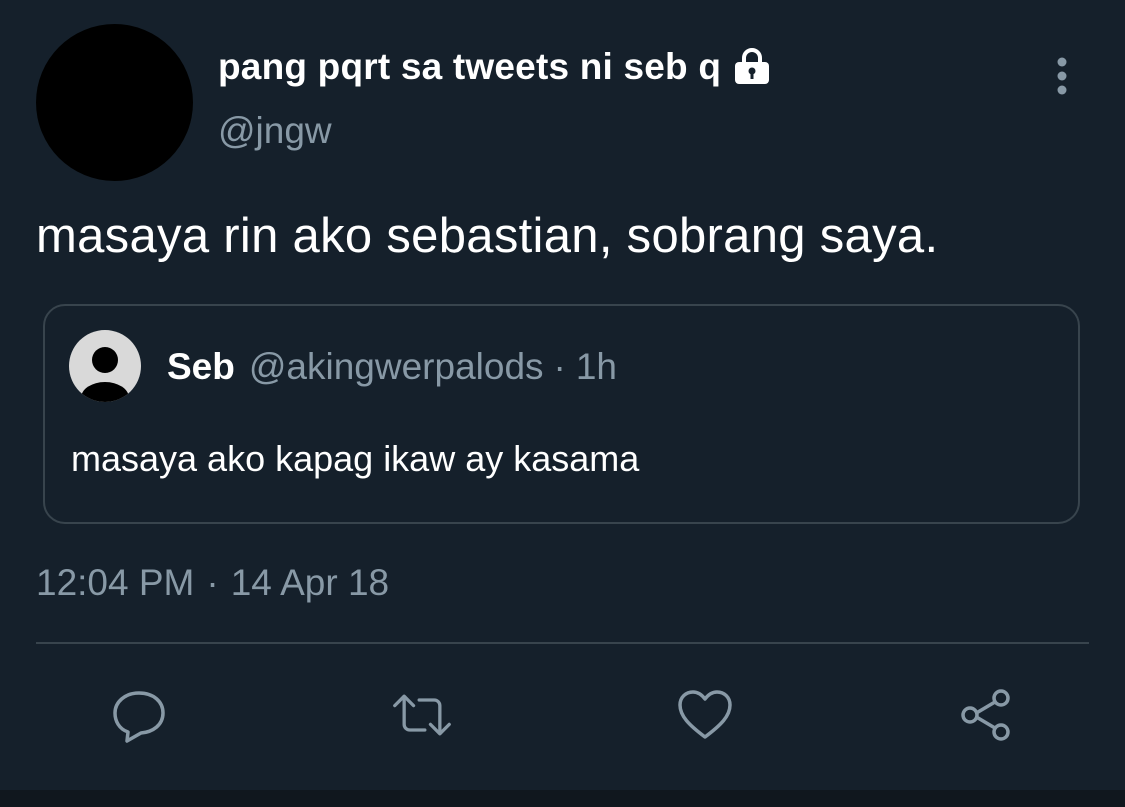  Describe the element at coordinates (1062, 76) in the screenshot. I see `more-options-icon` at that location.